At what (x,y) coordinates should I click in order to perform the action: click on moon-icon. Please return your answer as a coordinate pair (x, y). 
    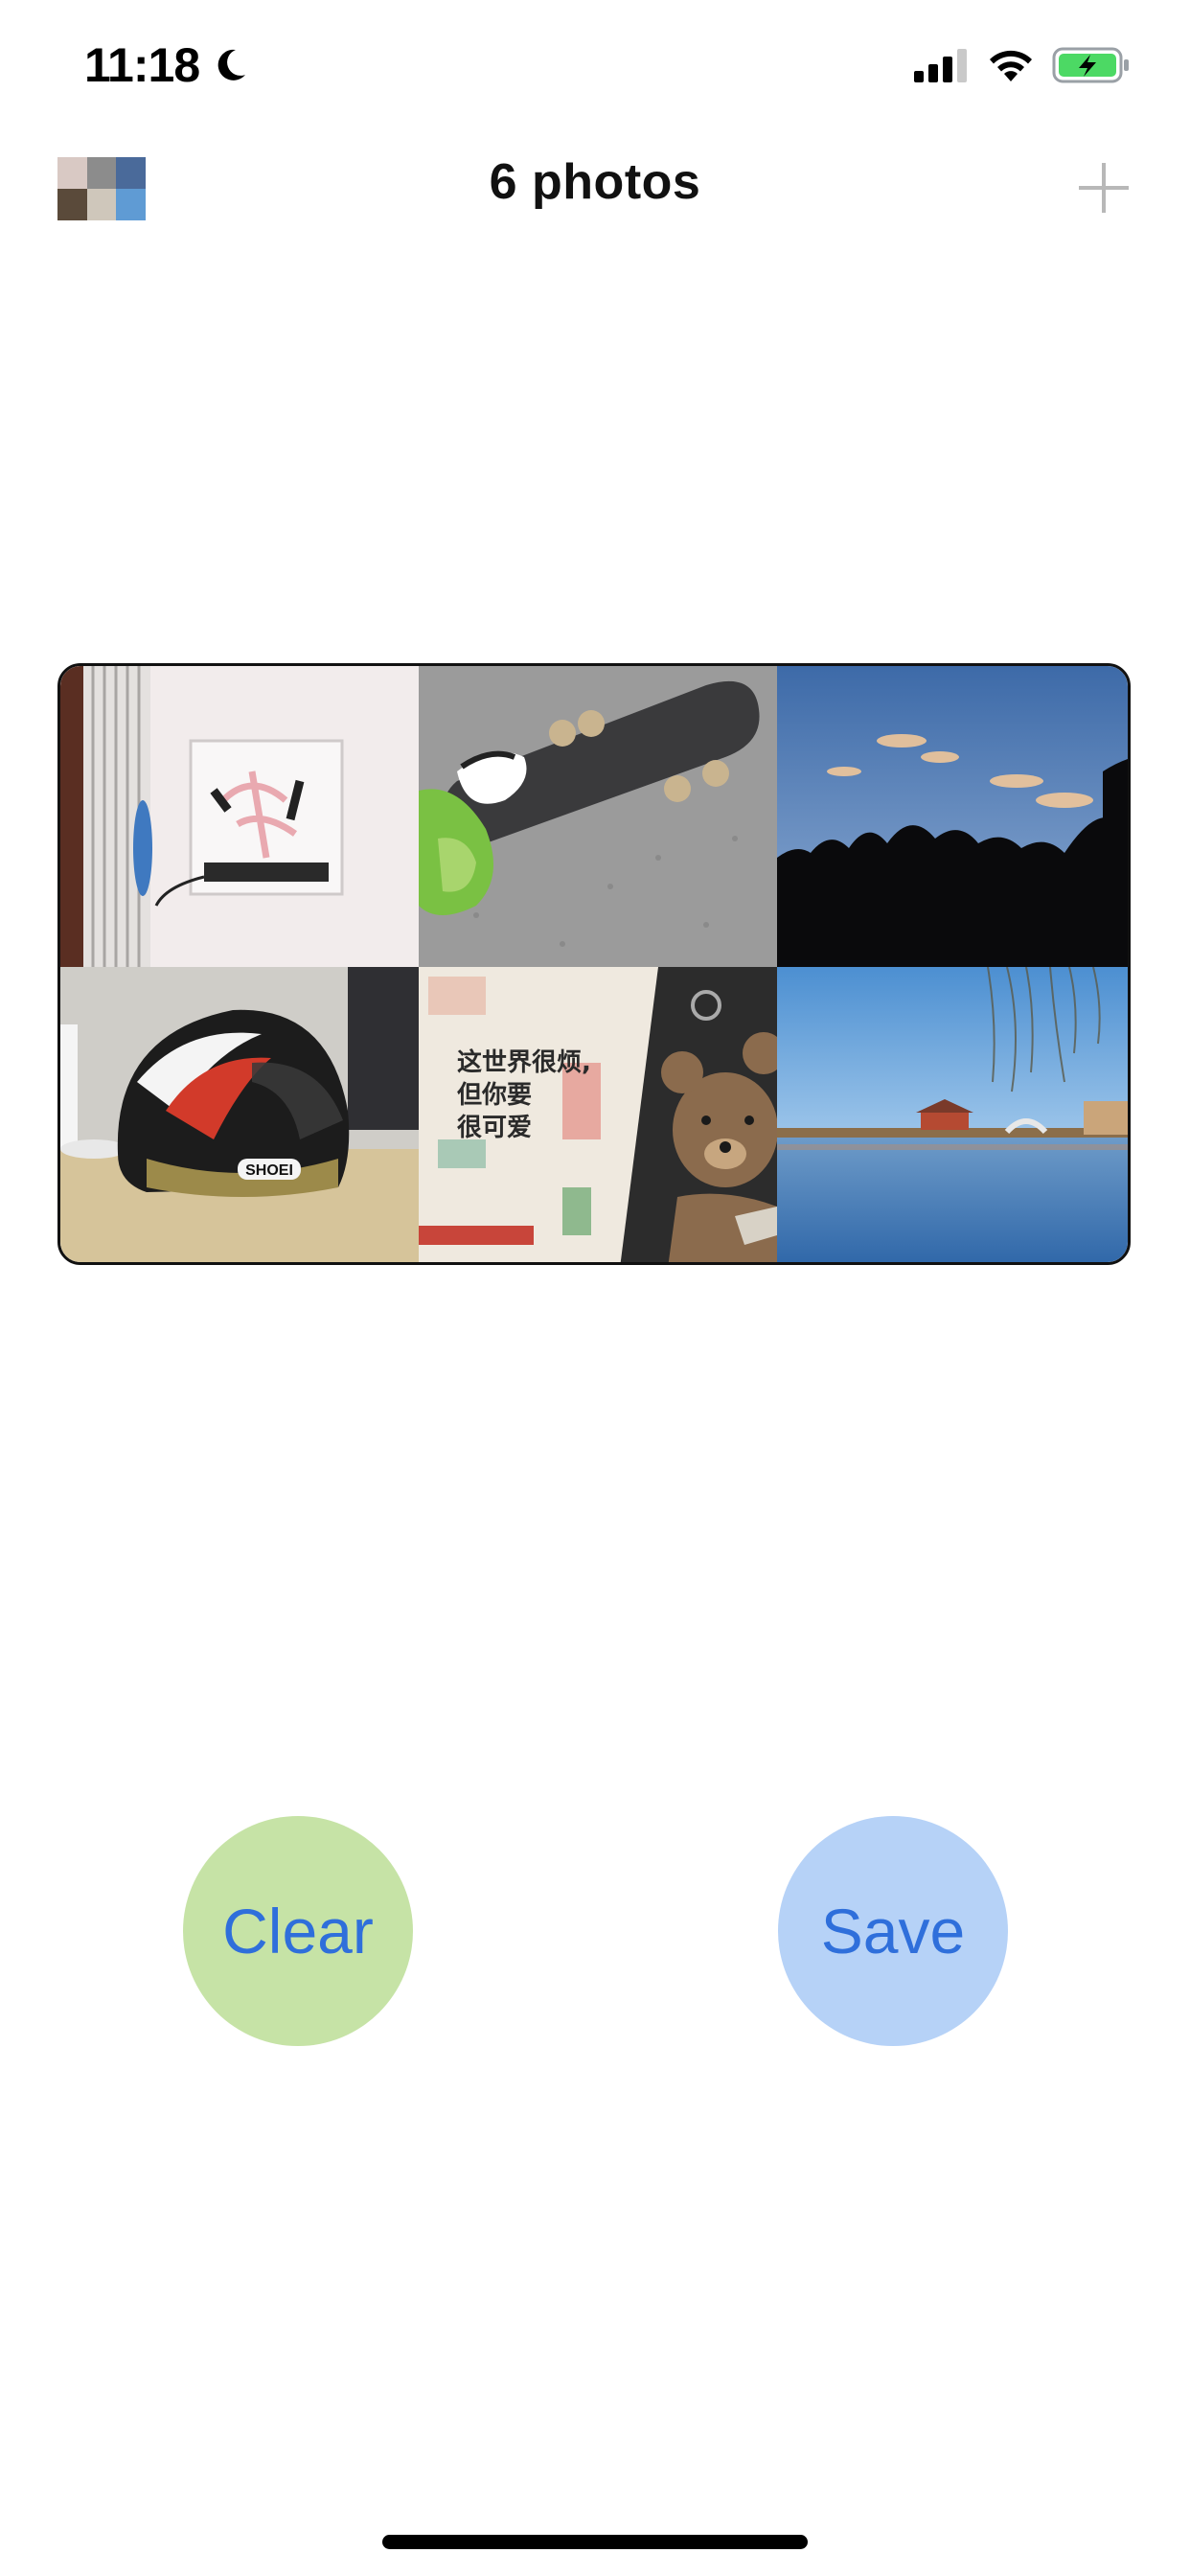
    Looking at the image, I should click on (232, 64).